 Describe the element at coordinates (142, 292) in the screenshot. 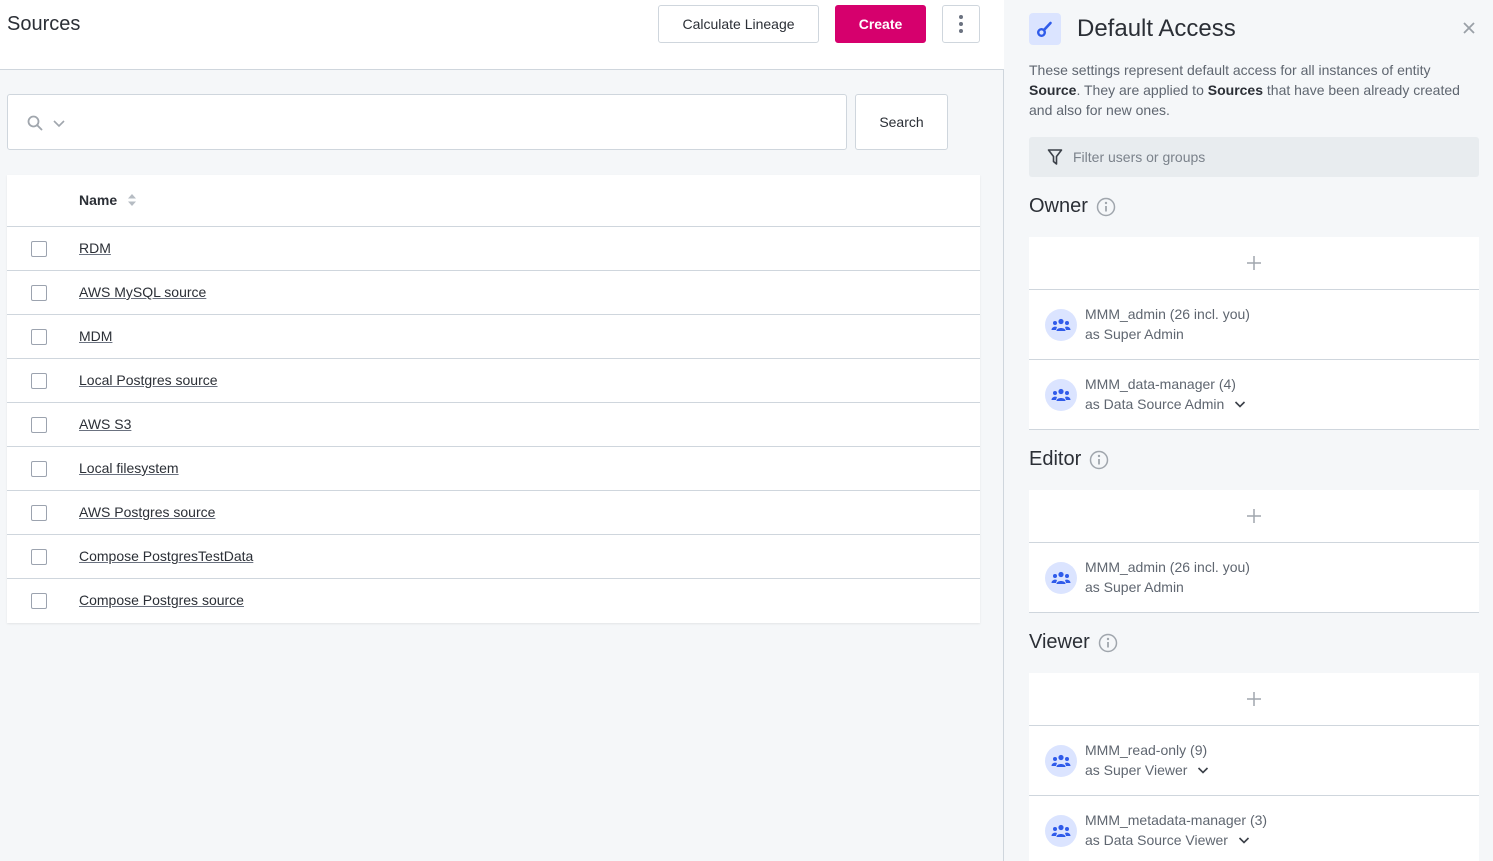

I see `source-link: AWS MySQL source` at that location.